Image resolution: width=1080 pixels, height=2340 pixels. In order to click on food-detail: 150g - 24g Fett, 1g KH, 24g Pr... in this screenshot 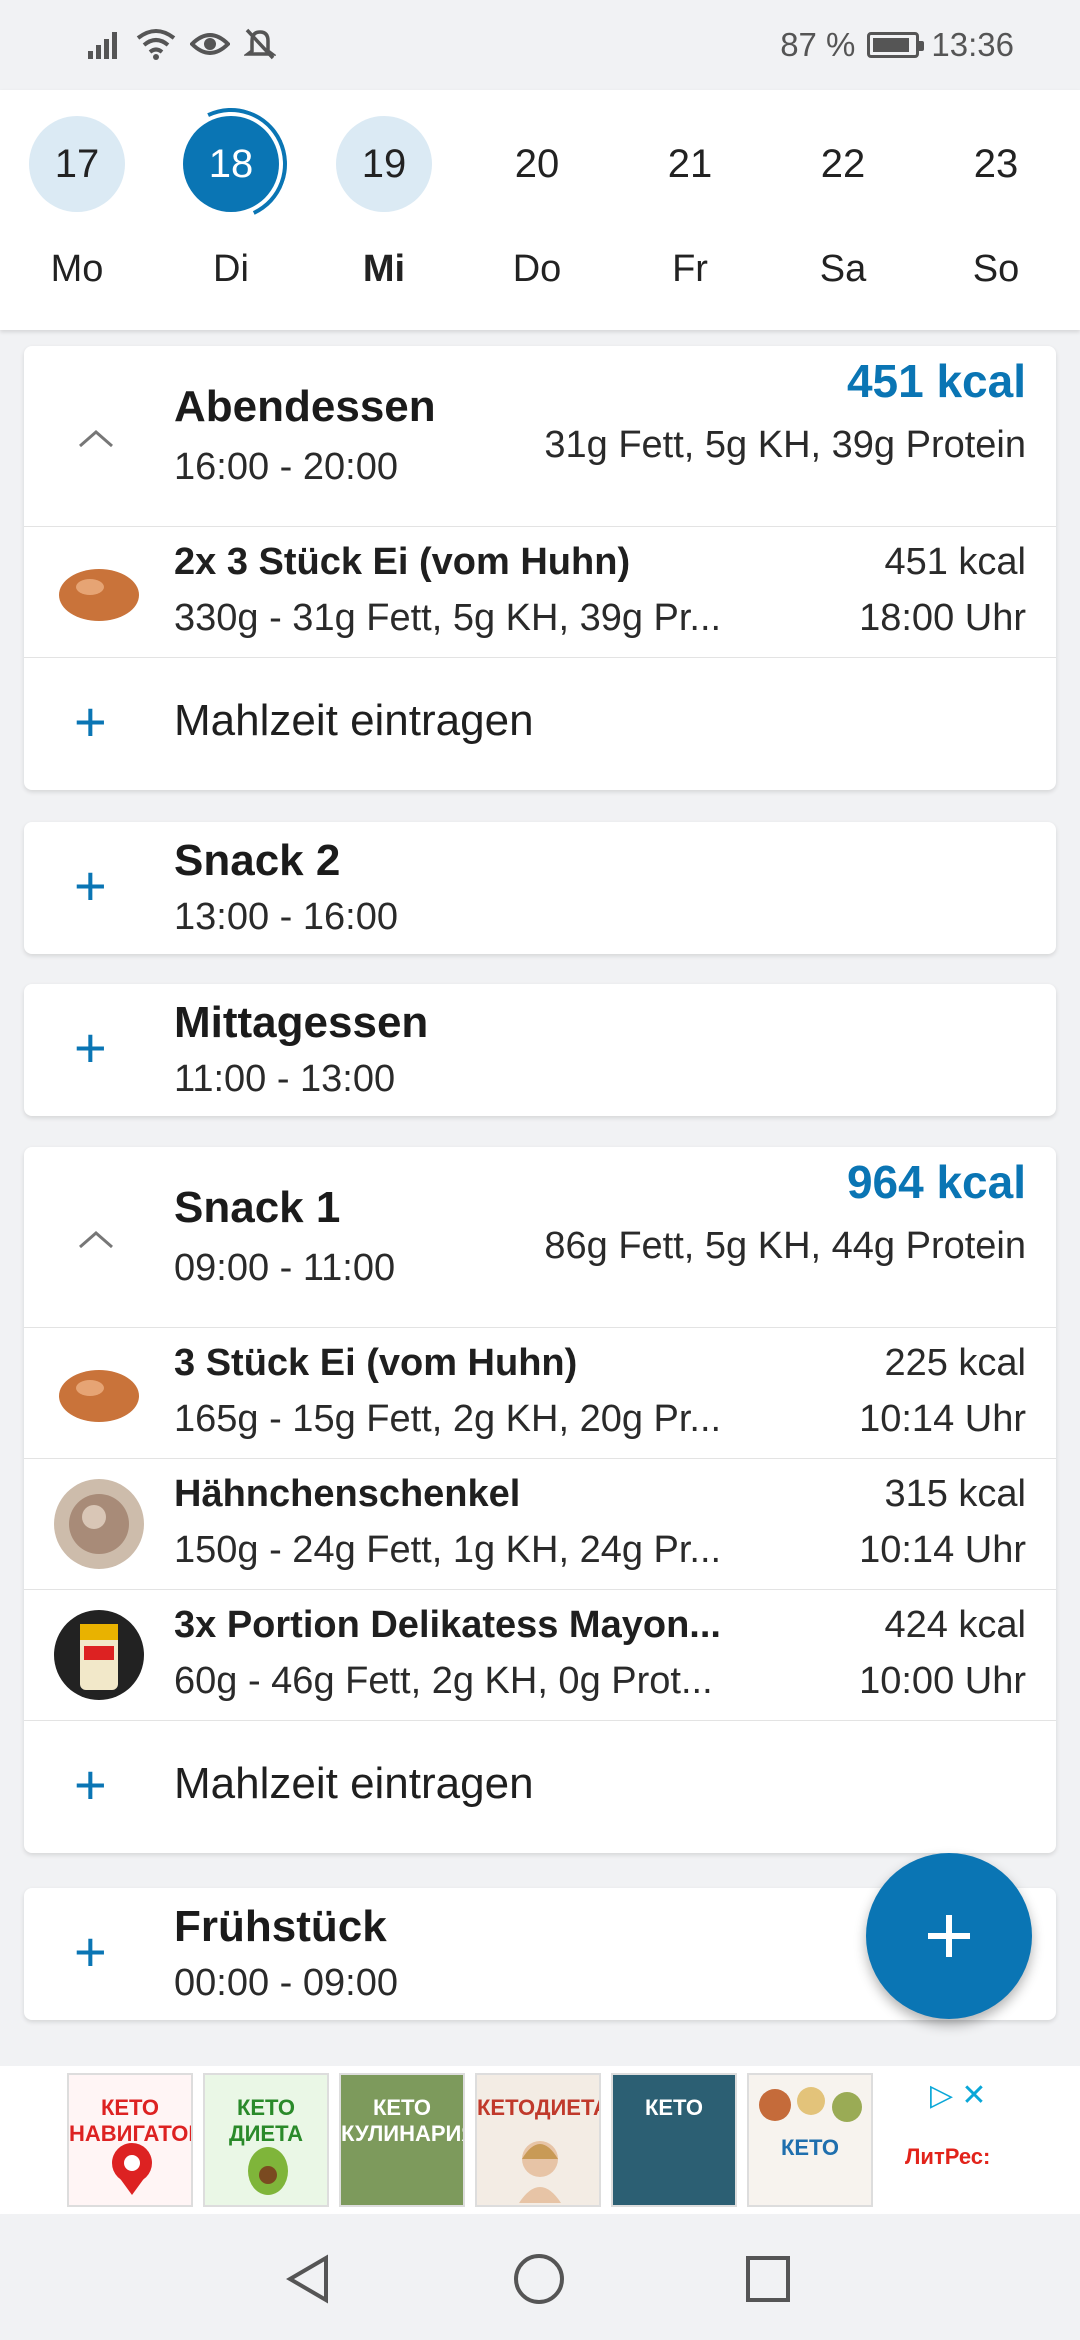, I will do `click(448, 1550)`.